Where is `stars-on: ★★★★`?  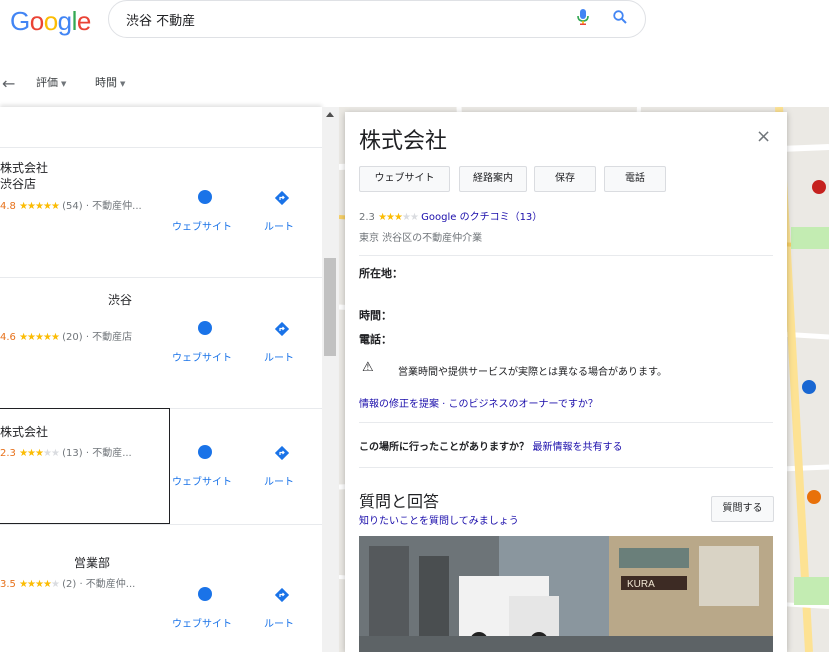 stars-on: ★★★★ is located at coordinates (35, 584).